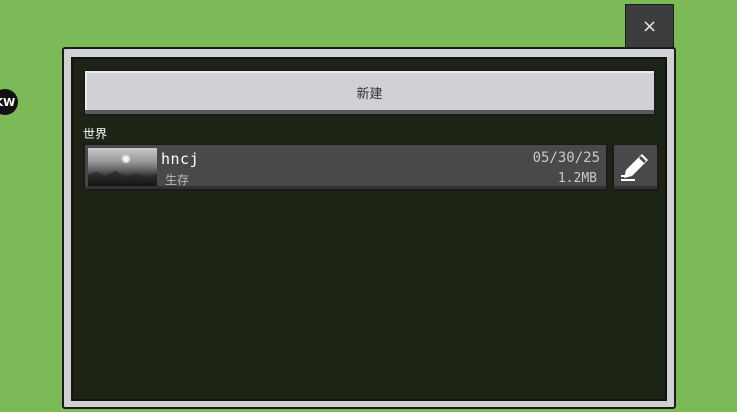  I want to click on landscape-graphic, so click(122, 178).